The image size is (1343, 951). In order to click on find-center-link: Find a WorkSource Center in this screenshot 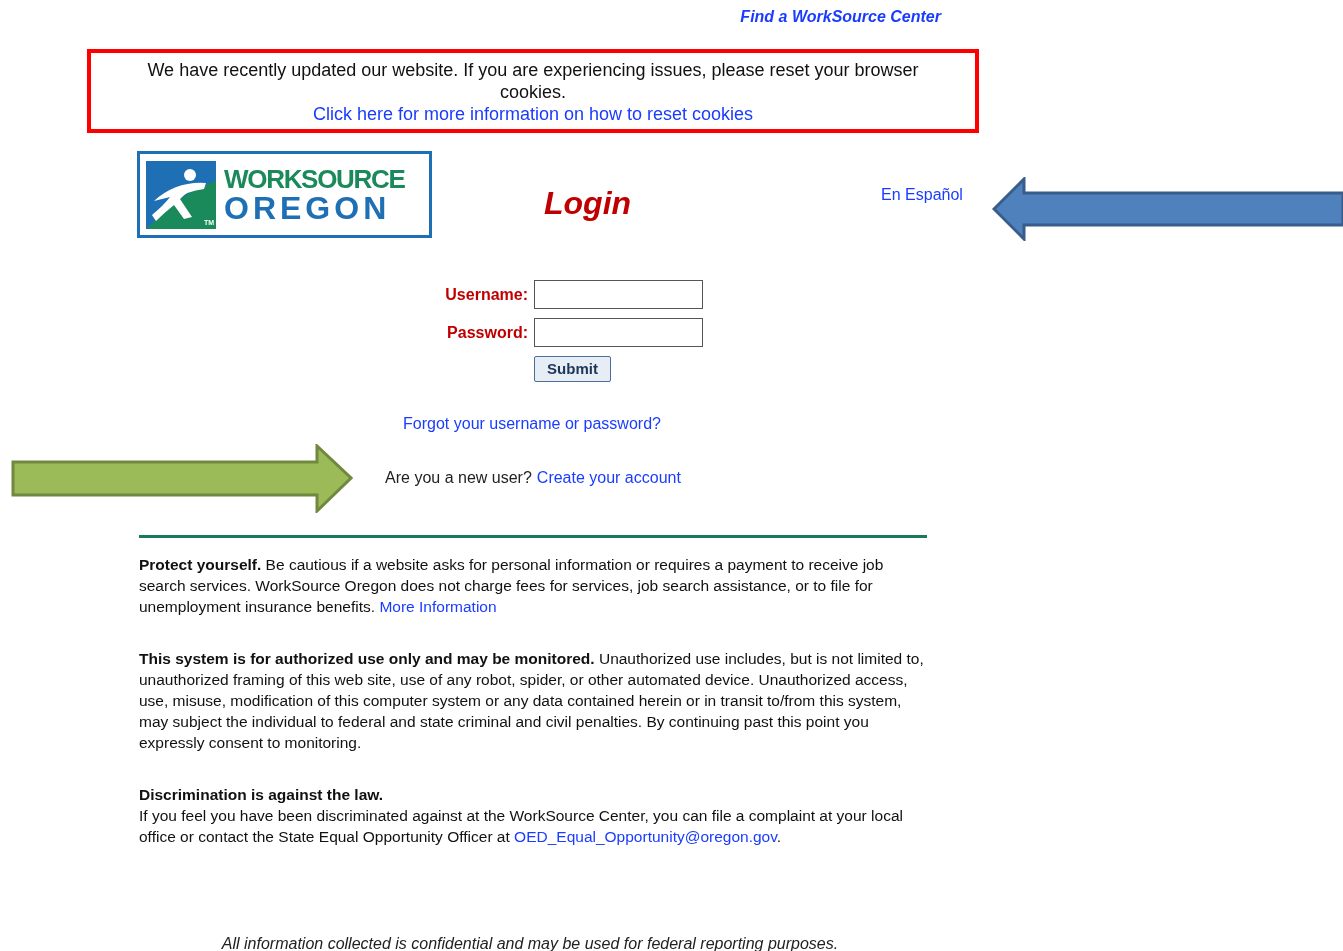, I will do `click(840, 17)`.